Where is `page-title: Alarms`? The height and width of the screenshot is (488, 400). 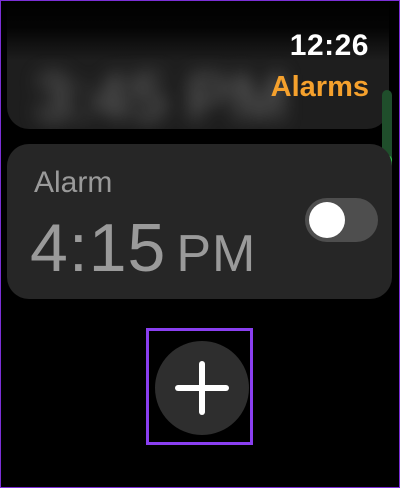 page-title: Alarms is located at coordinates (319, 87).